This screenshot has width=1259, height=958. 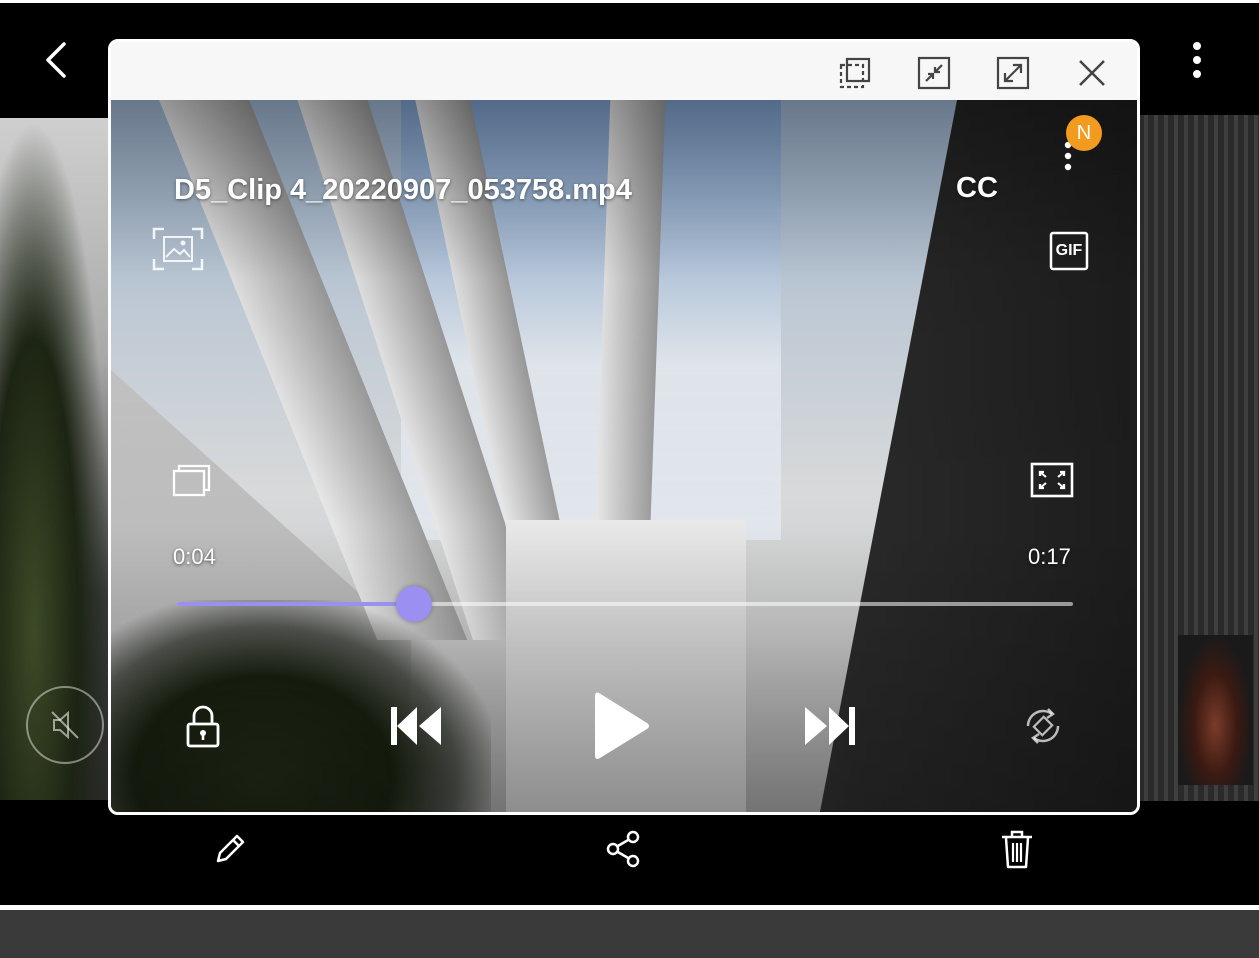 I want to click on gif-button: GIF, so click(x=1069, y=251).